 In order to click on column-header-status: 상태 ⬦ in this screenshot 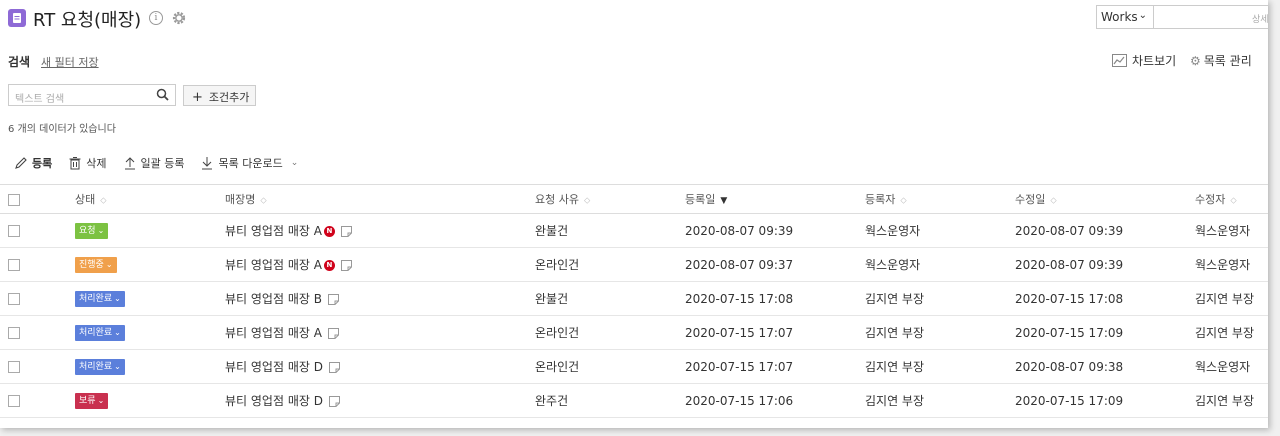, I will do `click(150, 199)`.